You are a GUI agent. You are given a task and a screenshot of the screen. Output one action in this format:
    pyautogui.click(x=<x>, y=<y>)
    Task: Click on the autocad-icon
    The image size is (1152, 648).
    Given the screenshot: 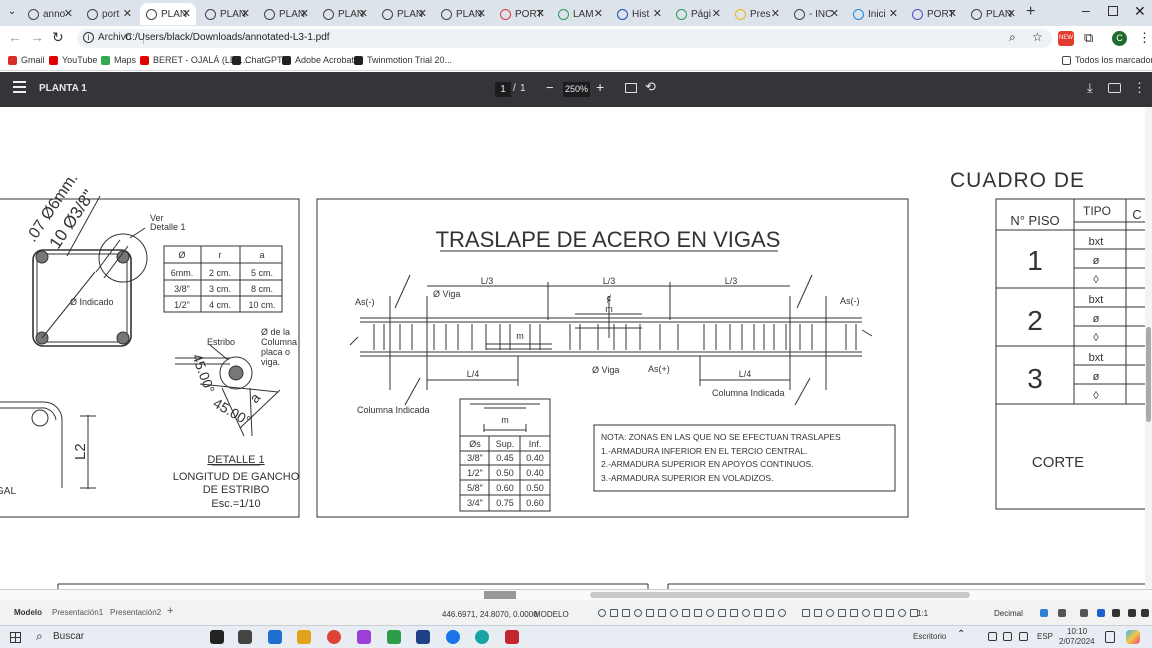 What is the action you would take?
    pyautogui.click(x=512, y=637)
    